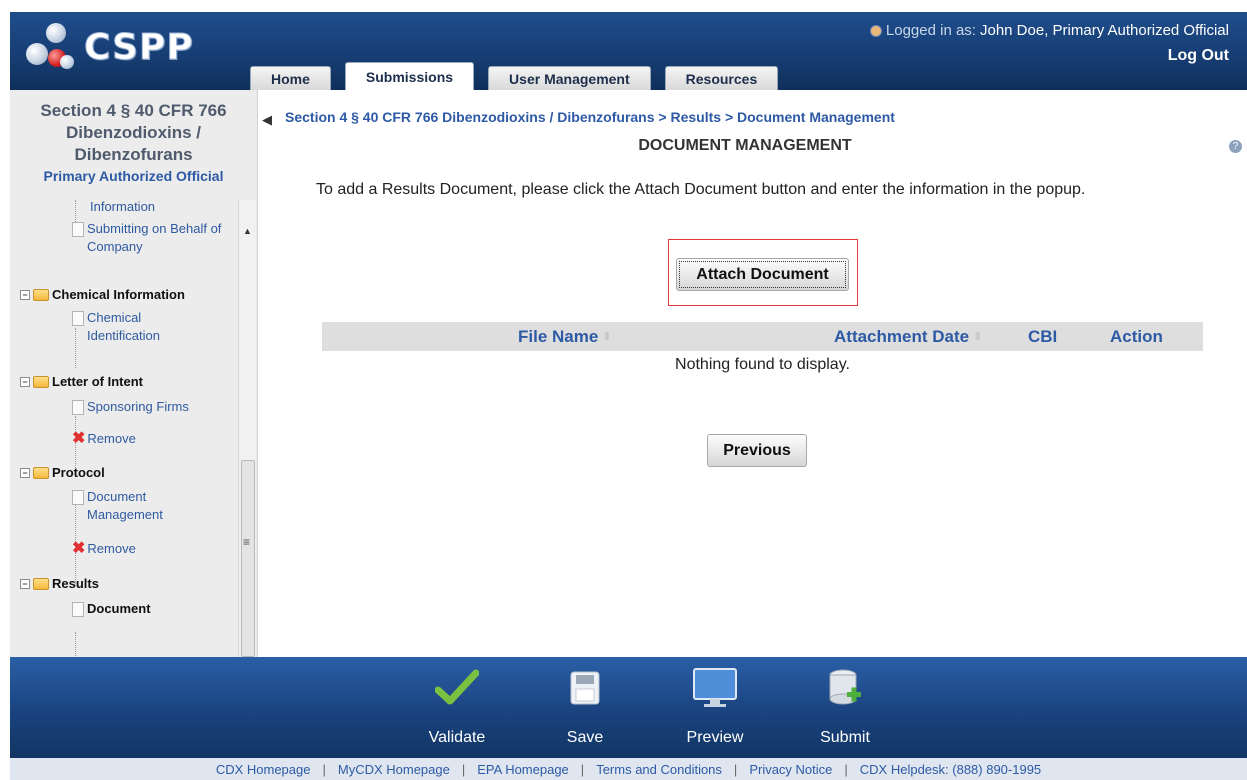 This screenshot has height=780, width=1247. I want to click on sidebar-item-document-management: Document Management, so click(132, 506).